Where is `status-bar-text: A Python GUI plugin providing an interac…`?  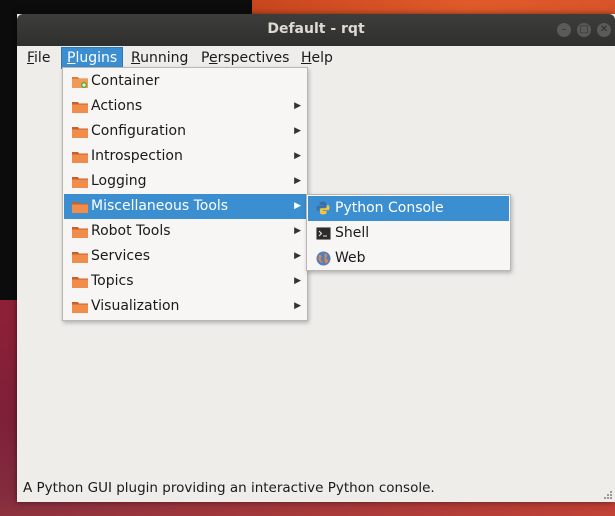 status-bar-text: A Python GUI plugin providing an interac… is located at coordinates (229, 488).